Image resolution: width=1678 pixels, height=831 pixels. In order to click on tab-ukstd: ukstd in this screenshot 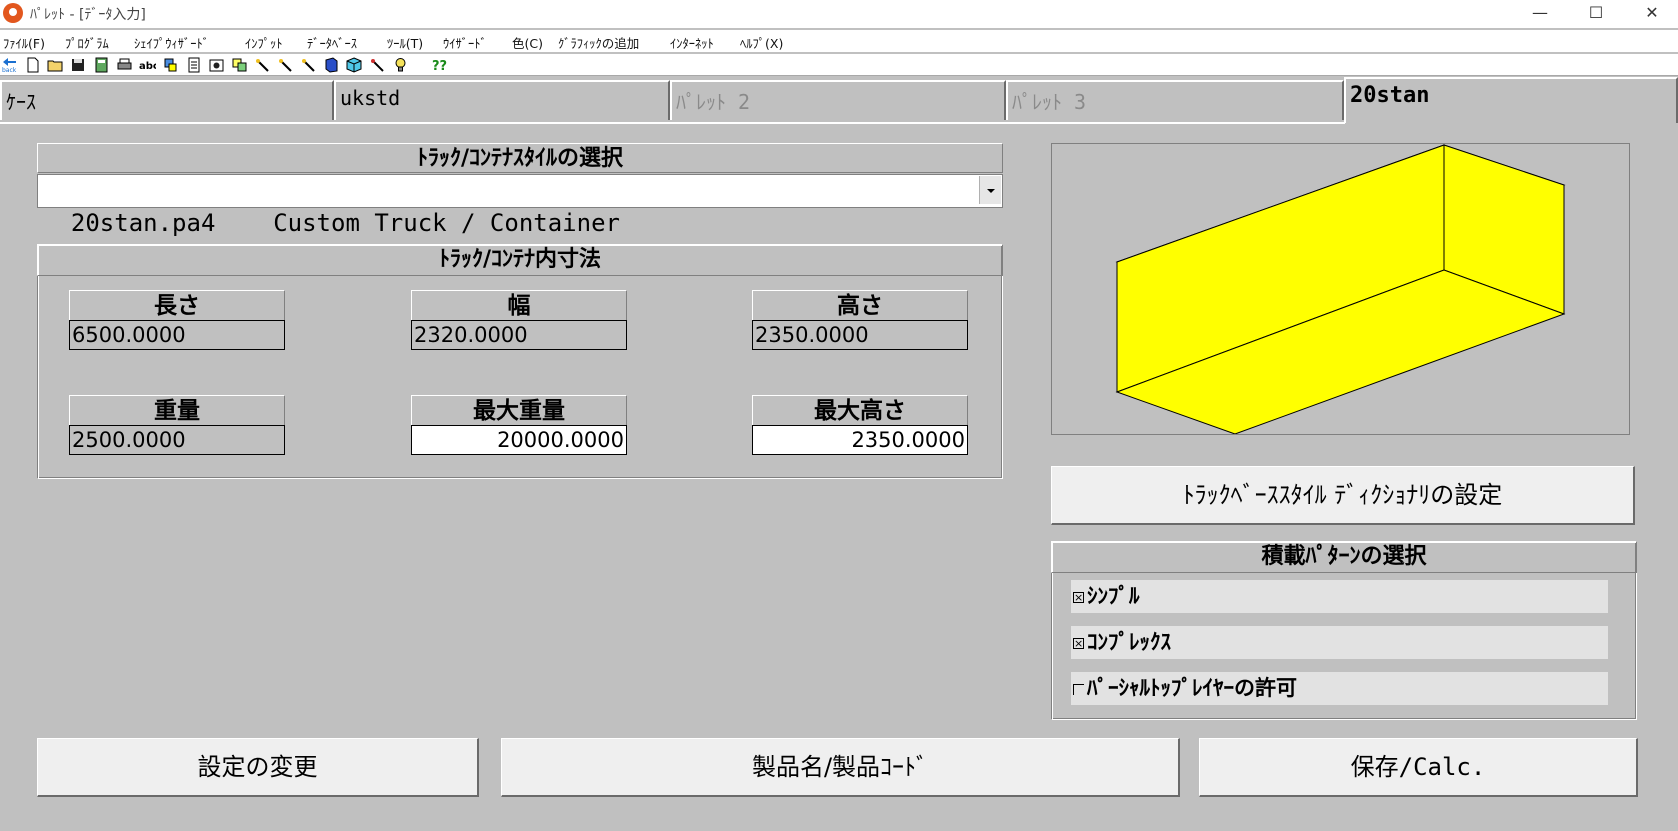, I will do `click(502, 100)`.